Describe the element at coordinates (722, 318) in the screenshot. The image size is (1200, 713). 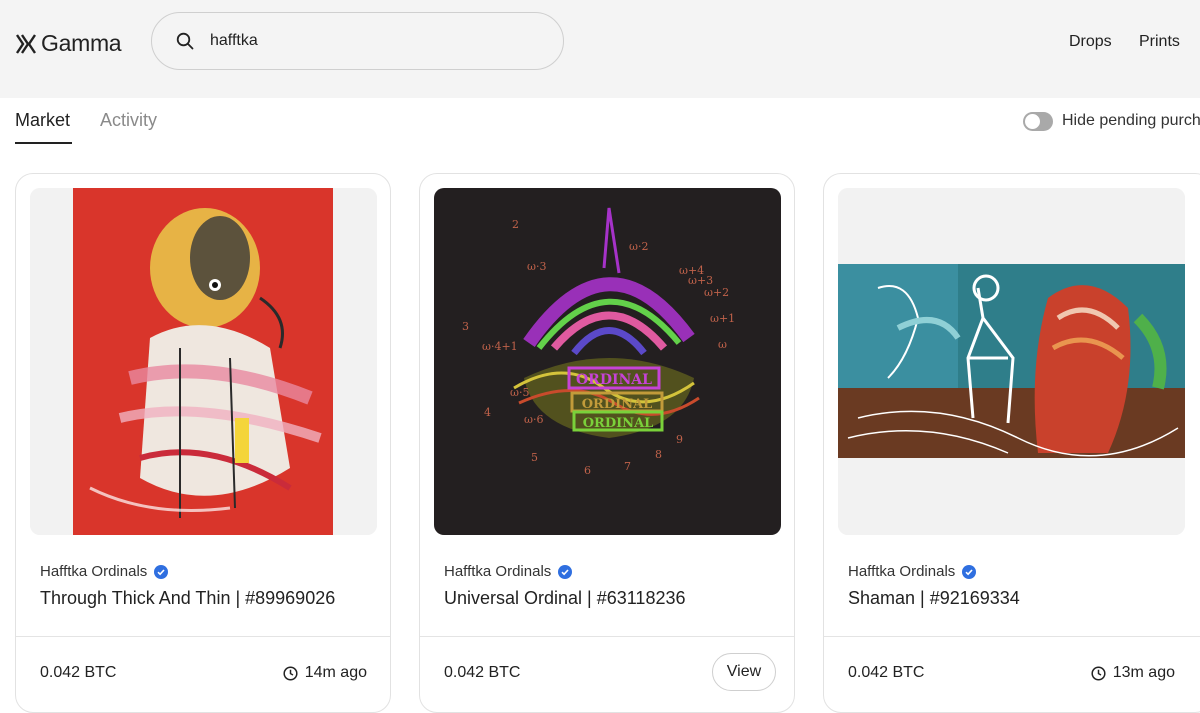
I see `omega-label: ω+1` at that location.